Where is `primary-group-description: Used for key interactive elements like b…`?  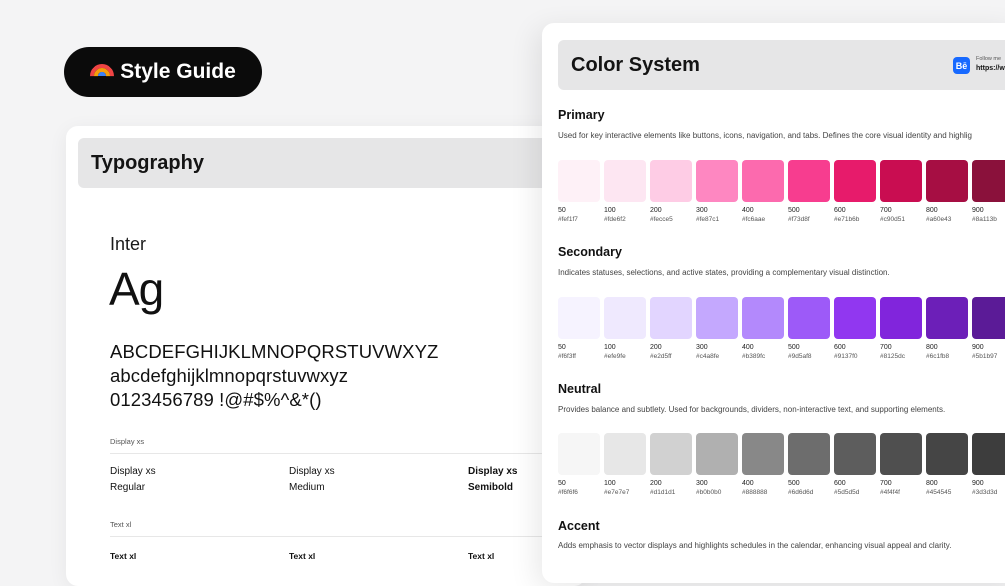
primary-group-description: Used for key interactive elements like b… is located at coordinates (765, 135).